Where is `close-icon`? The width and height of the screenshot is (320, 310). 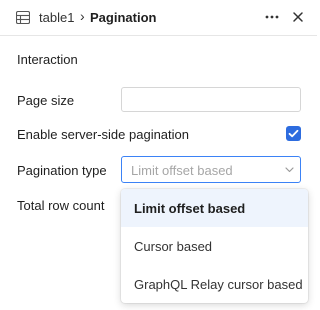 close-icon is located at coordinates (298, 17).